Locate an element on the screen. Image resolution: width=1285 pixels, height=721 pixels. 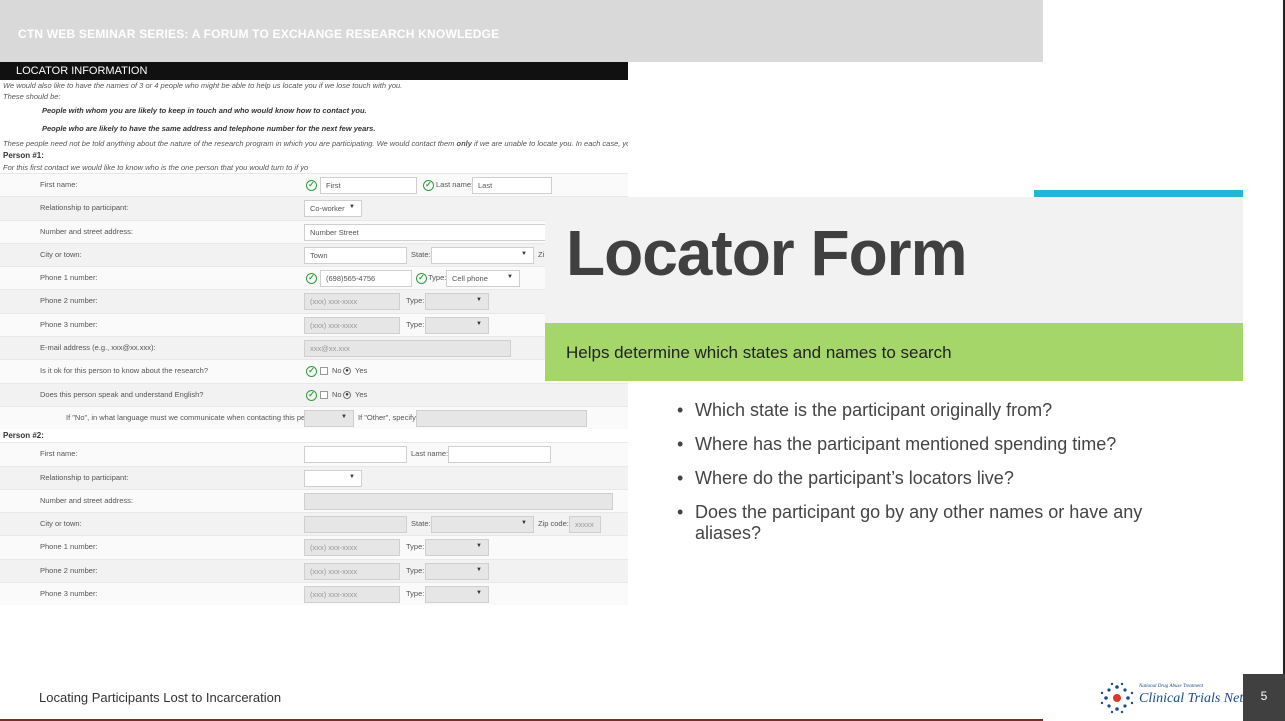
phone3-type-label: Type: is located at coordinates (415, 324).